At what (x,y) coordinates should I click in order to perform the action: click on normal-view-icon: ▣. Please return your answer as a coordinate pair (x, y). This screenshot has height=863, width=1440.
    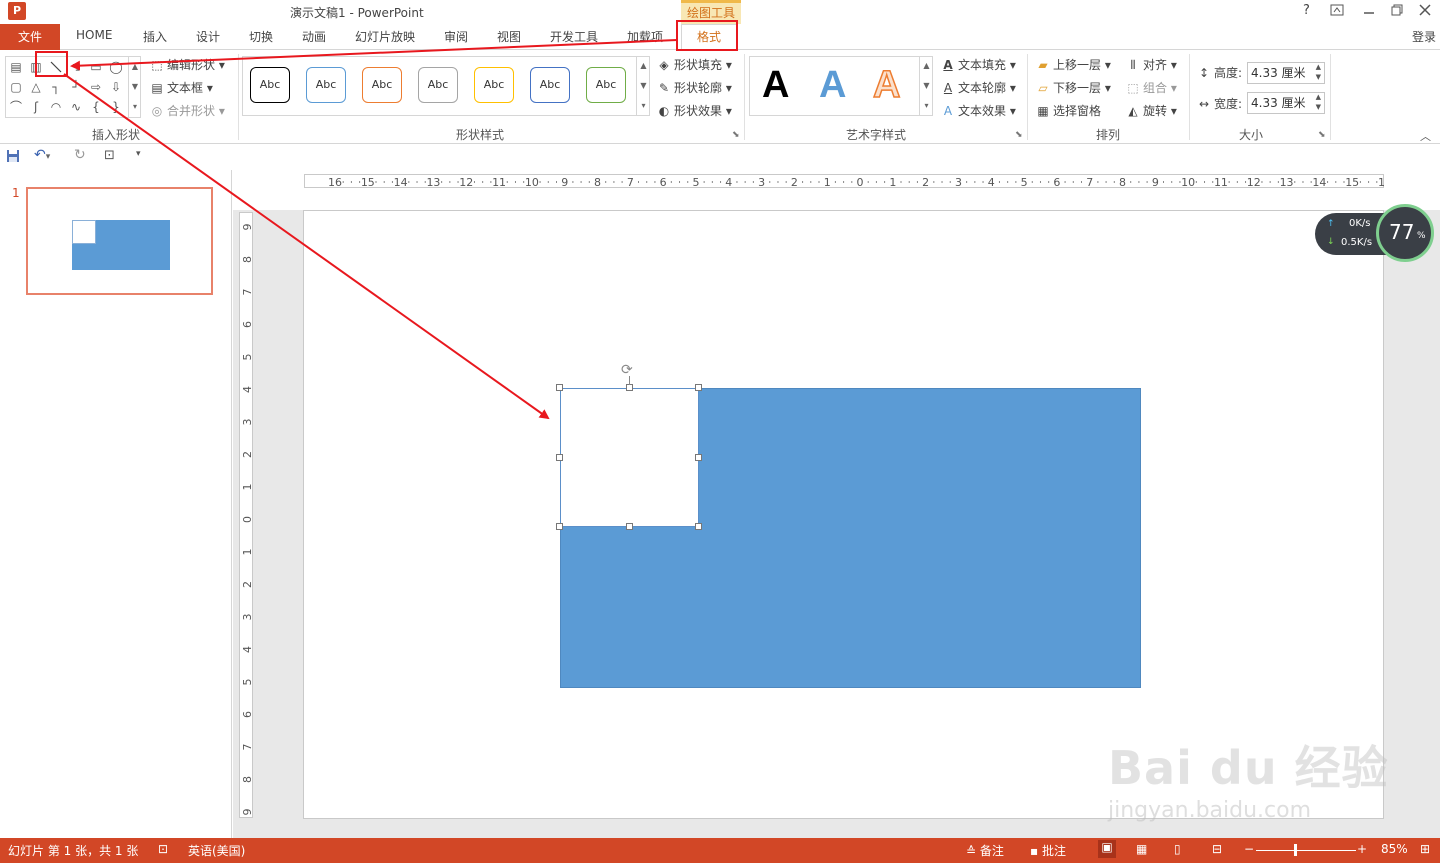
    Looking at the image, I should click on (1107, 849).